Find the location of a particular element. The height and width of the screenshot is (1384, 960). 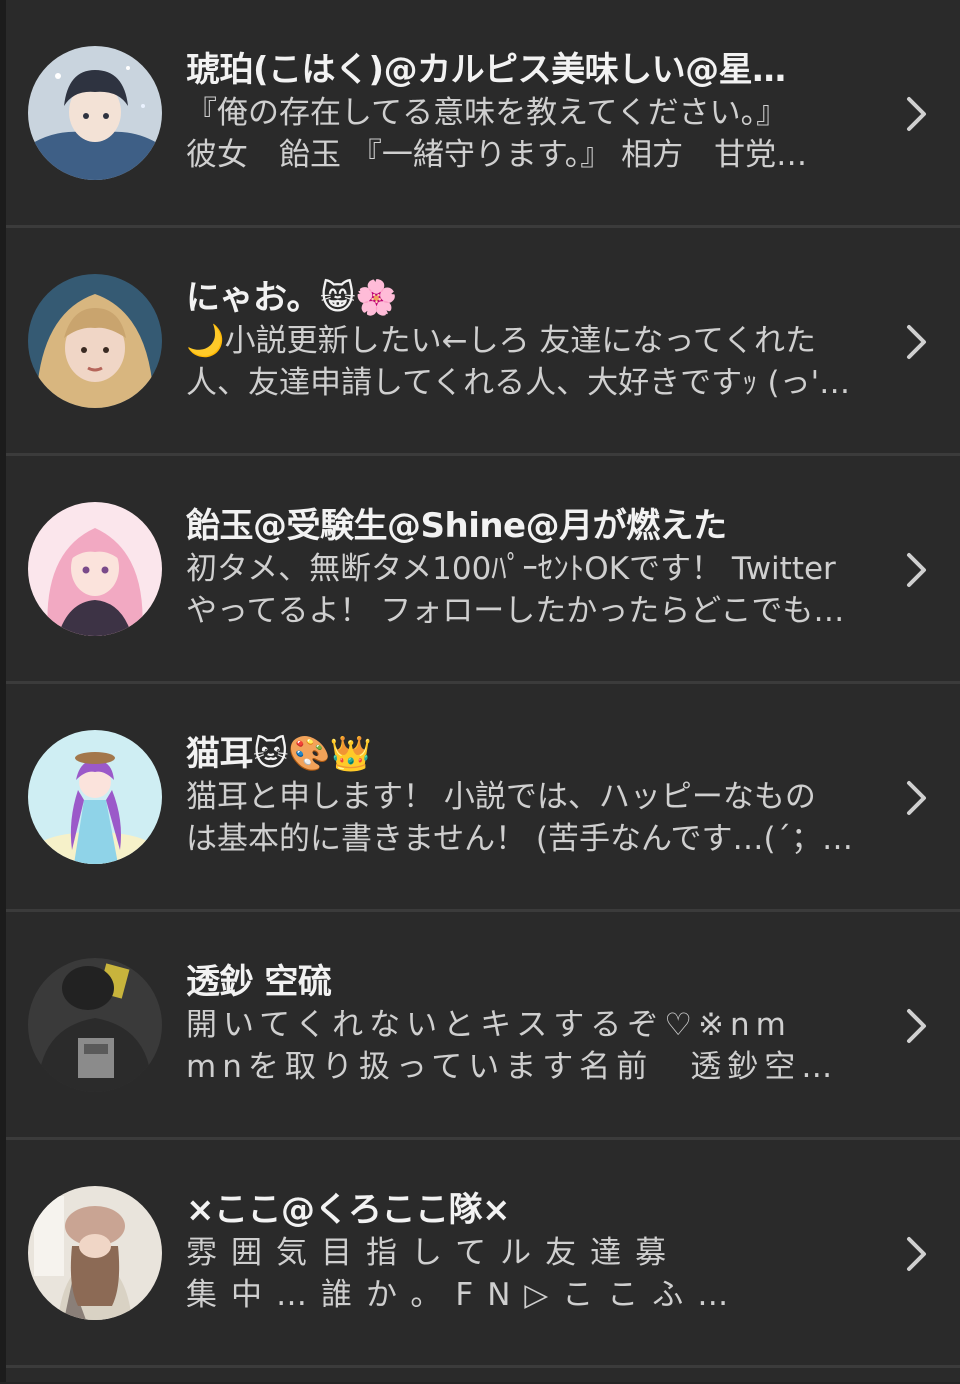

user-name: 猫耳🐱🎨👑 is located at coordinates (279, 754).